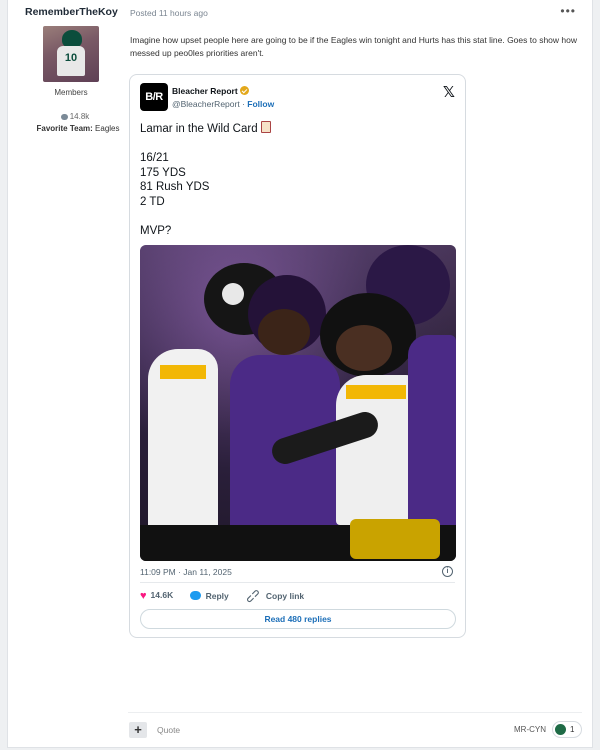 The image size is (600, 750). Describe the element at coordinates (79, 116) in the screenshot. I see `post-count-value: 14.8k` at that location.